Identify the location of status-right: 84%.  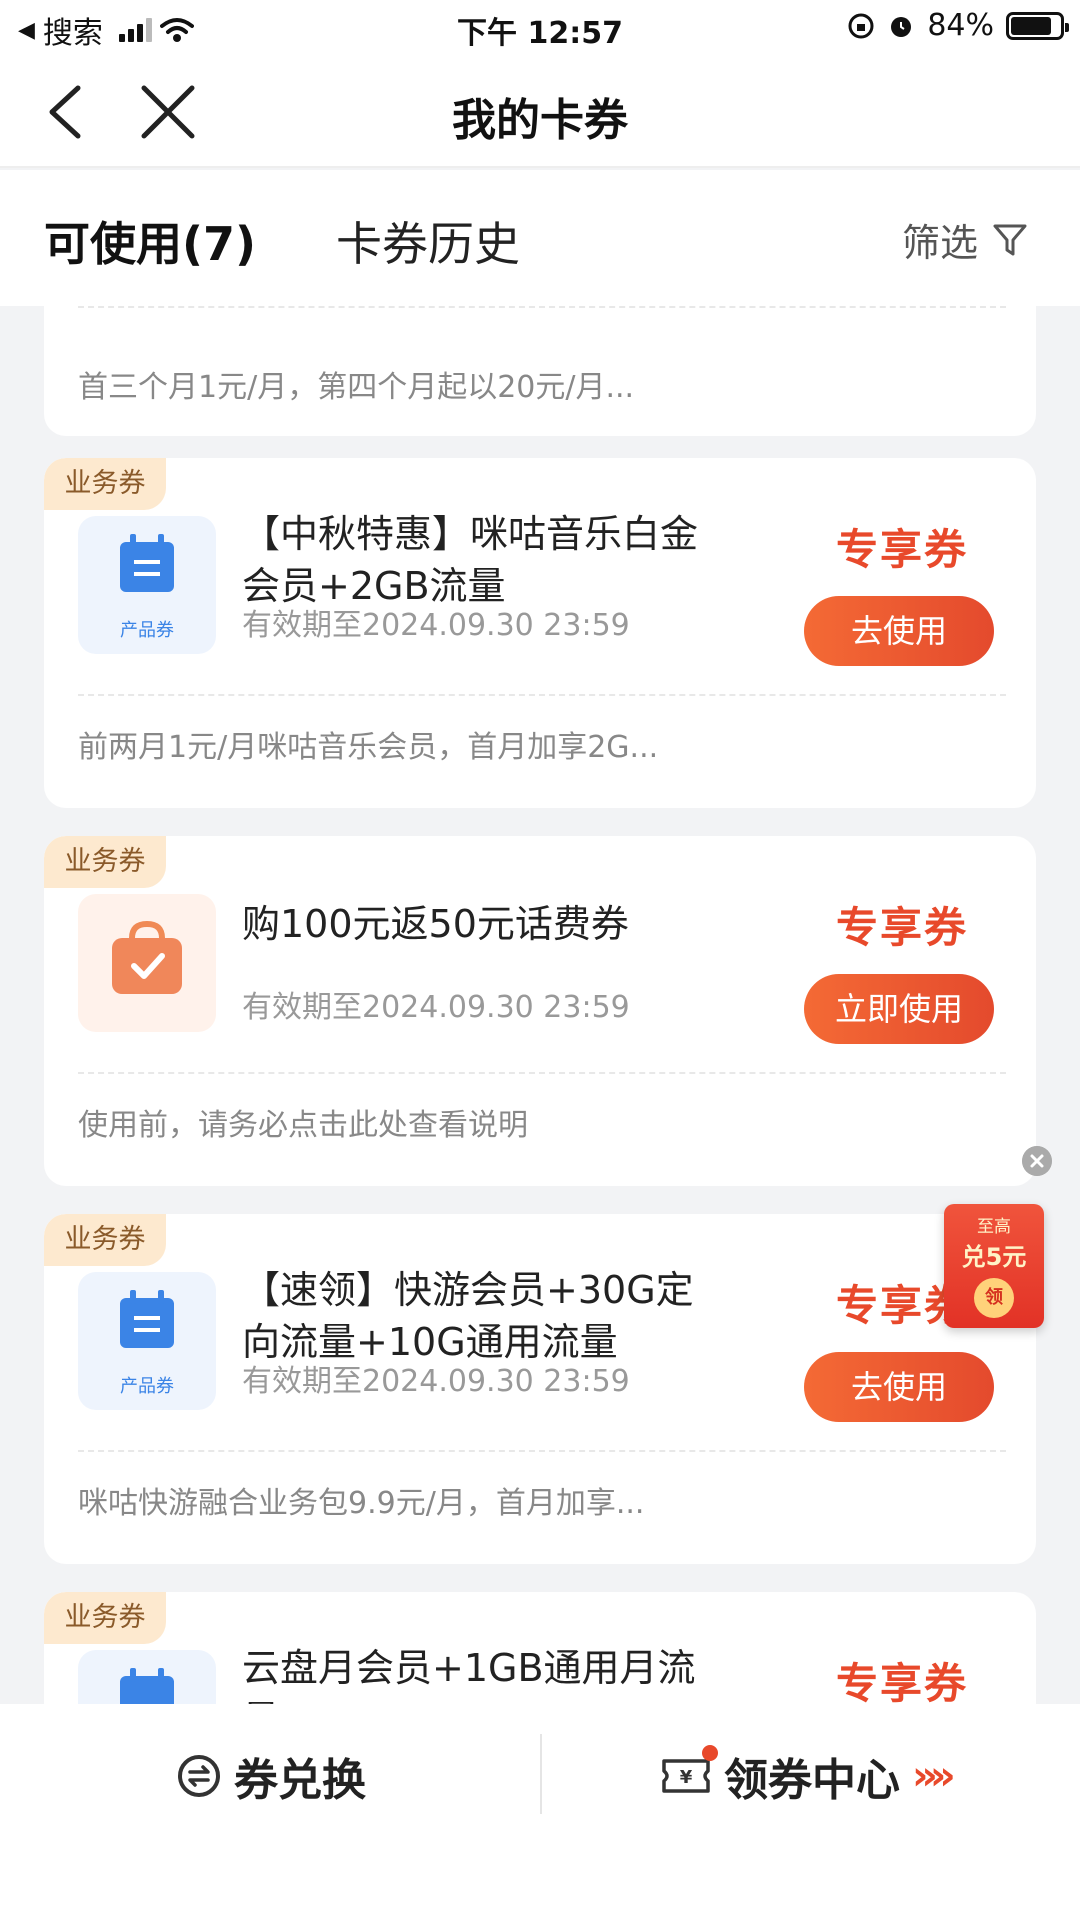
(958, 25).